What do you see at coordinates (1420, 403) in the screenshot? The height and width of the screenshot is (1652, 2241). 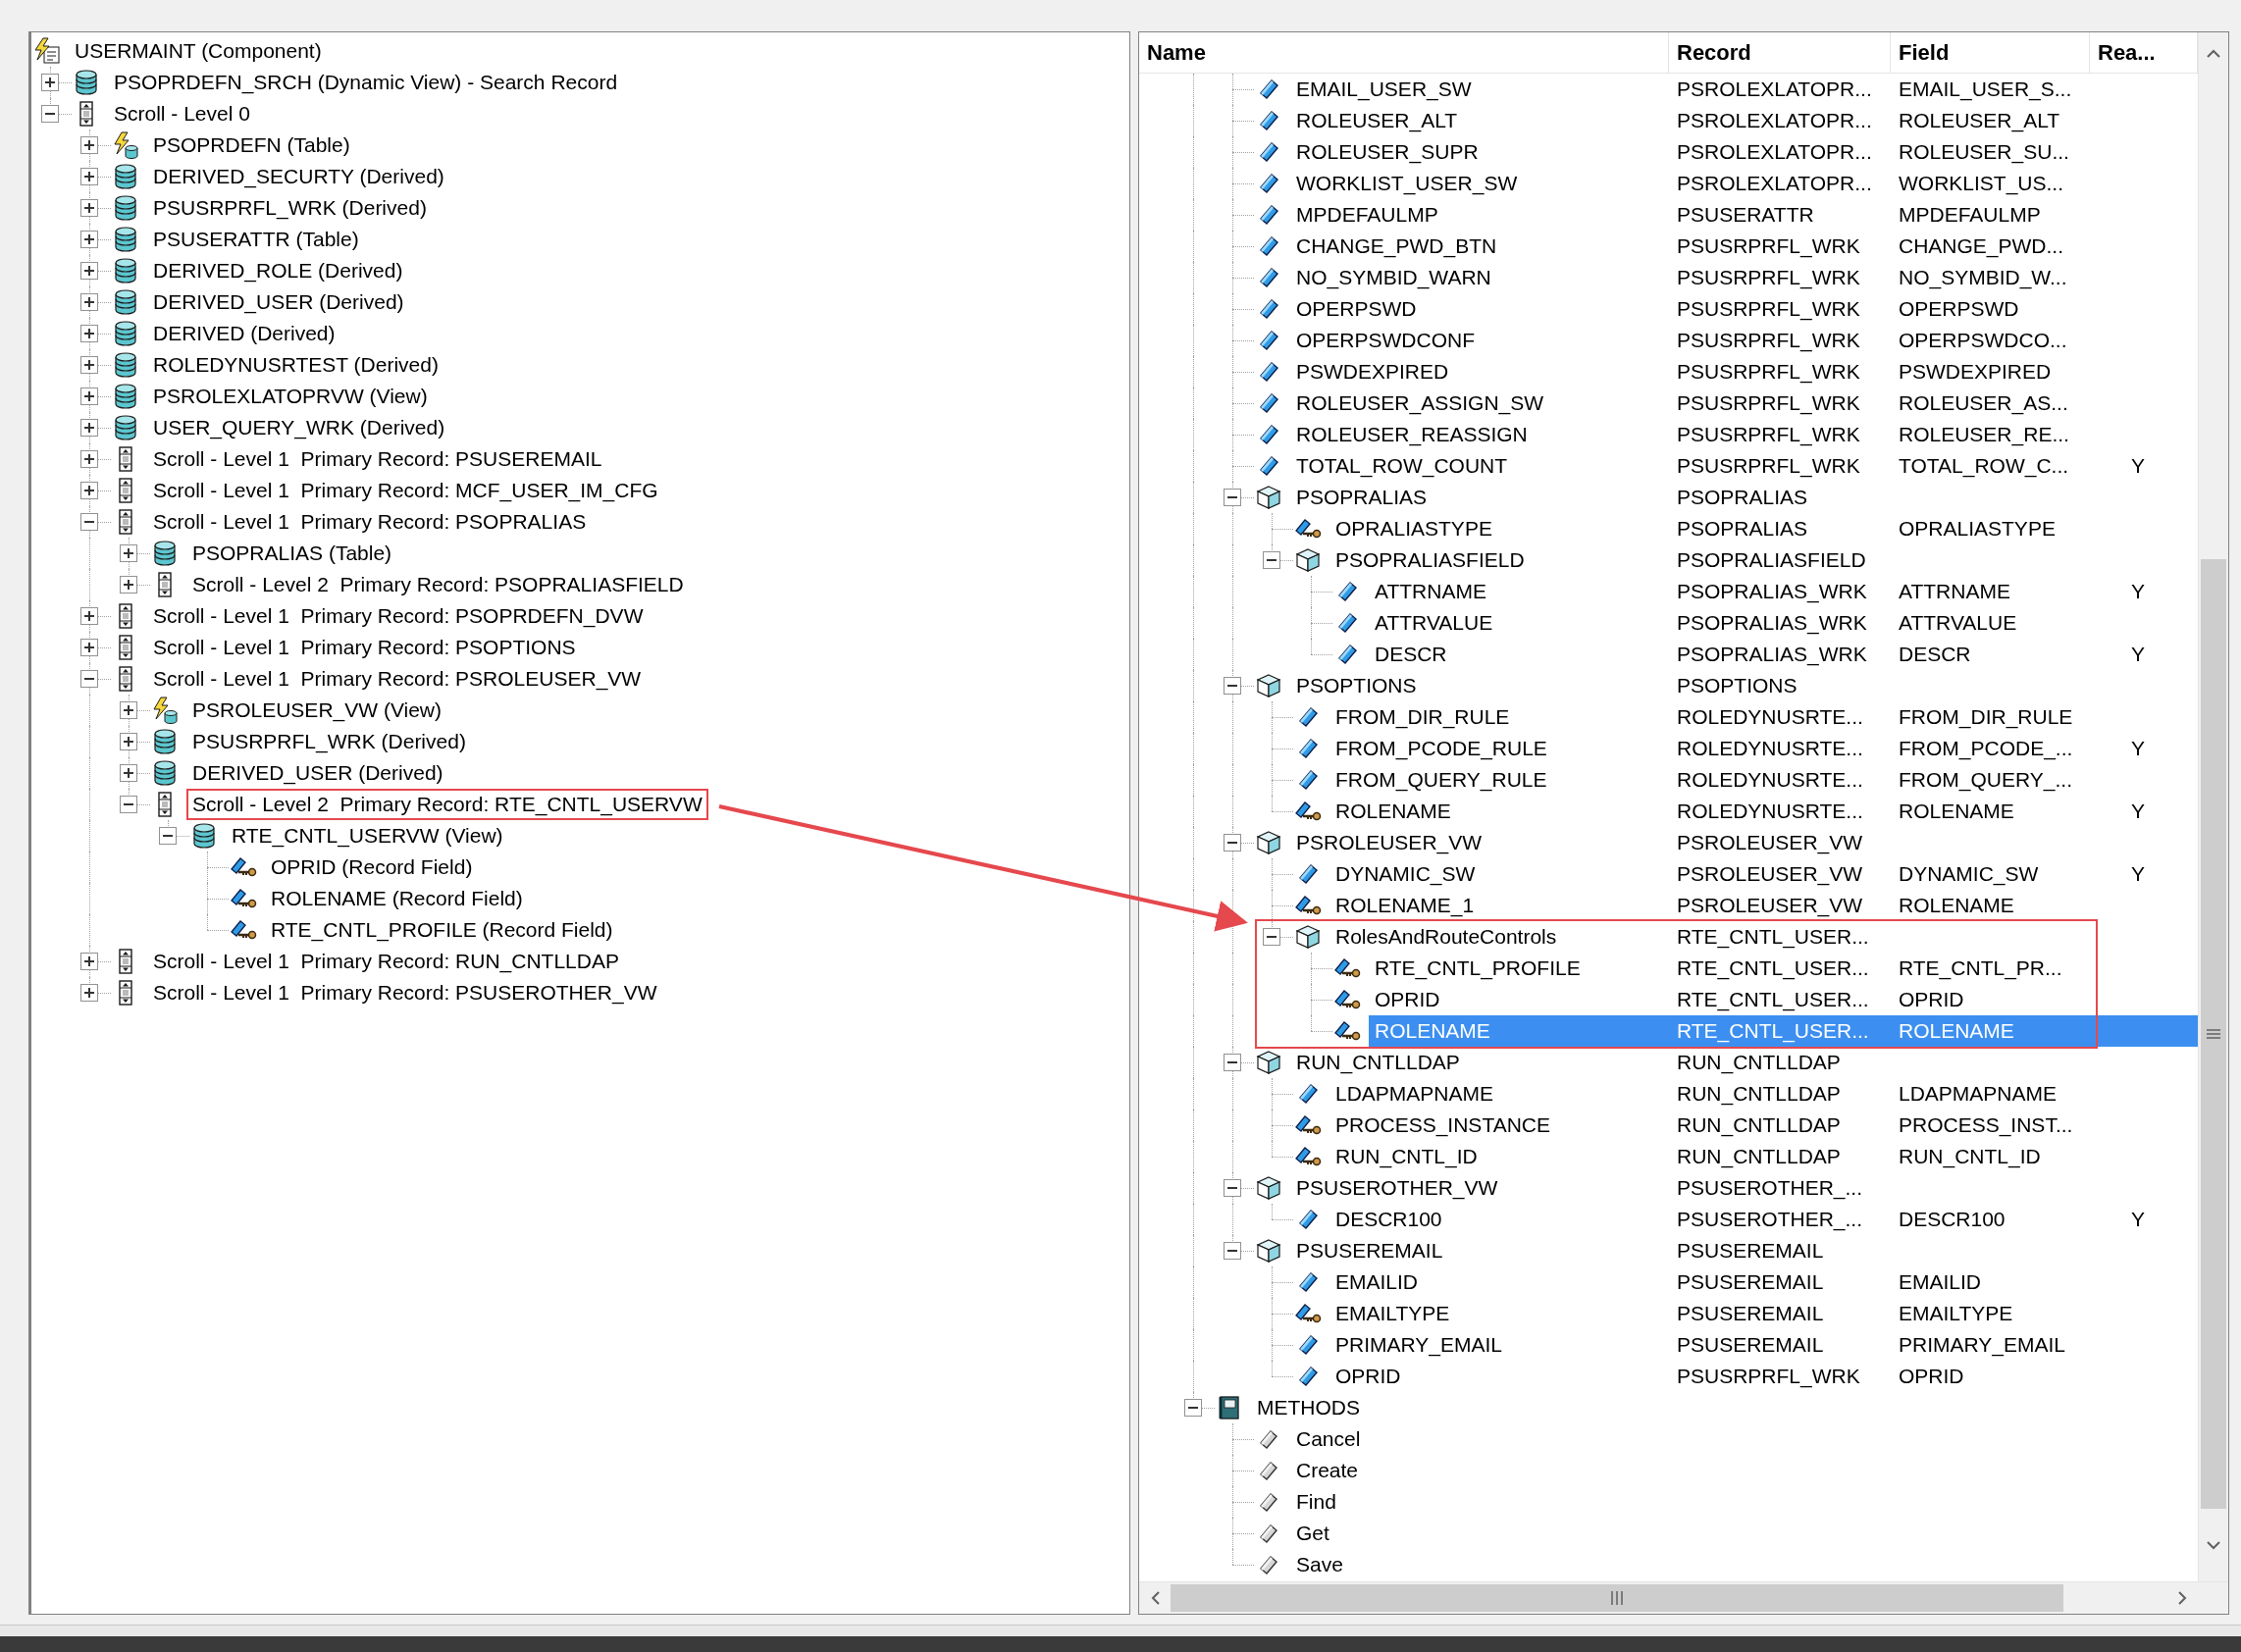 I see `field-name: ROLEUSER_ASSIGN_SW` at bounding box center [1420, 403].